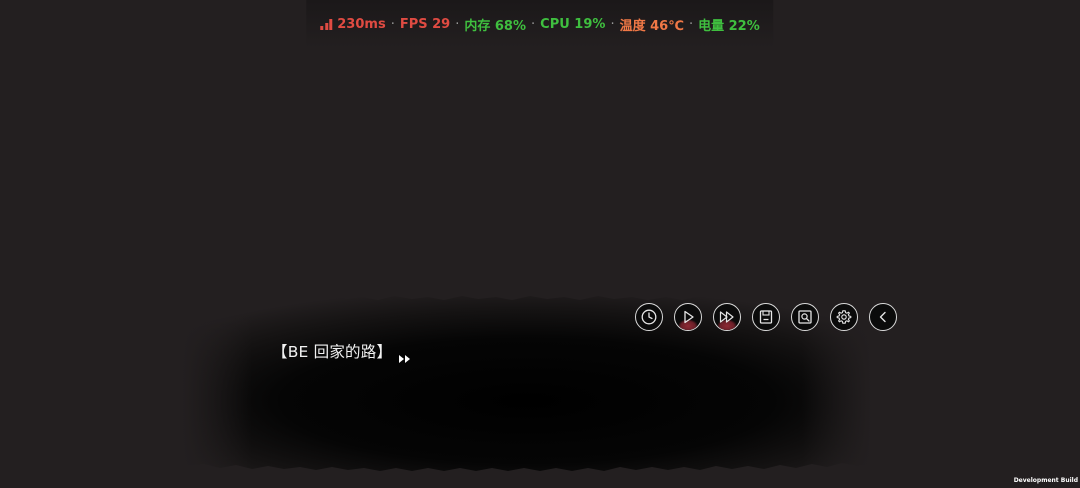  I want to click on save-button, so click(766, 317).